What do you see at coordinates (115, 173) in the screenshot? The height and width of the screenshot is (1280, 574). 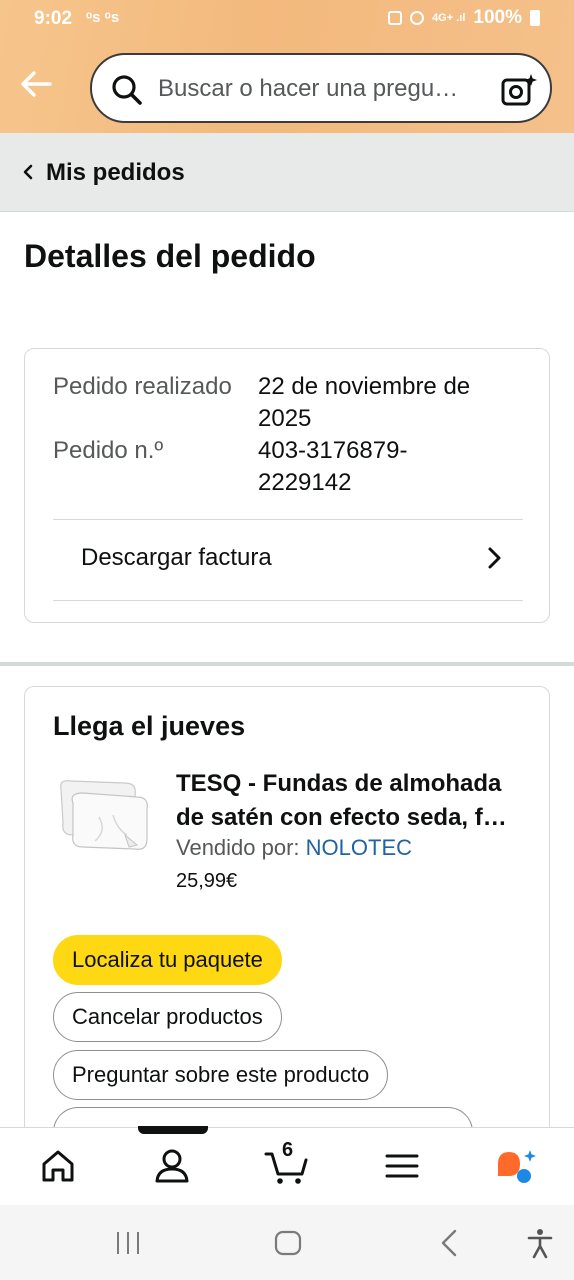 I see `breadcrumb-label: Mis pedidos` at bounding box center [115, 173].